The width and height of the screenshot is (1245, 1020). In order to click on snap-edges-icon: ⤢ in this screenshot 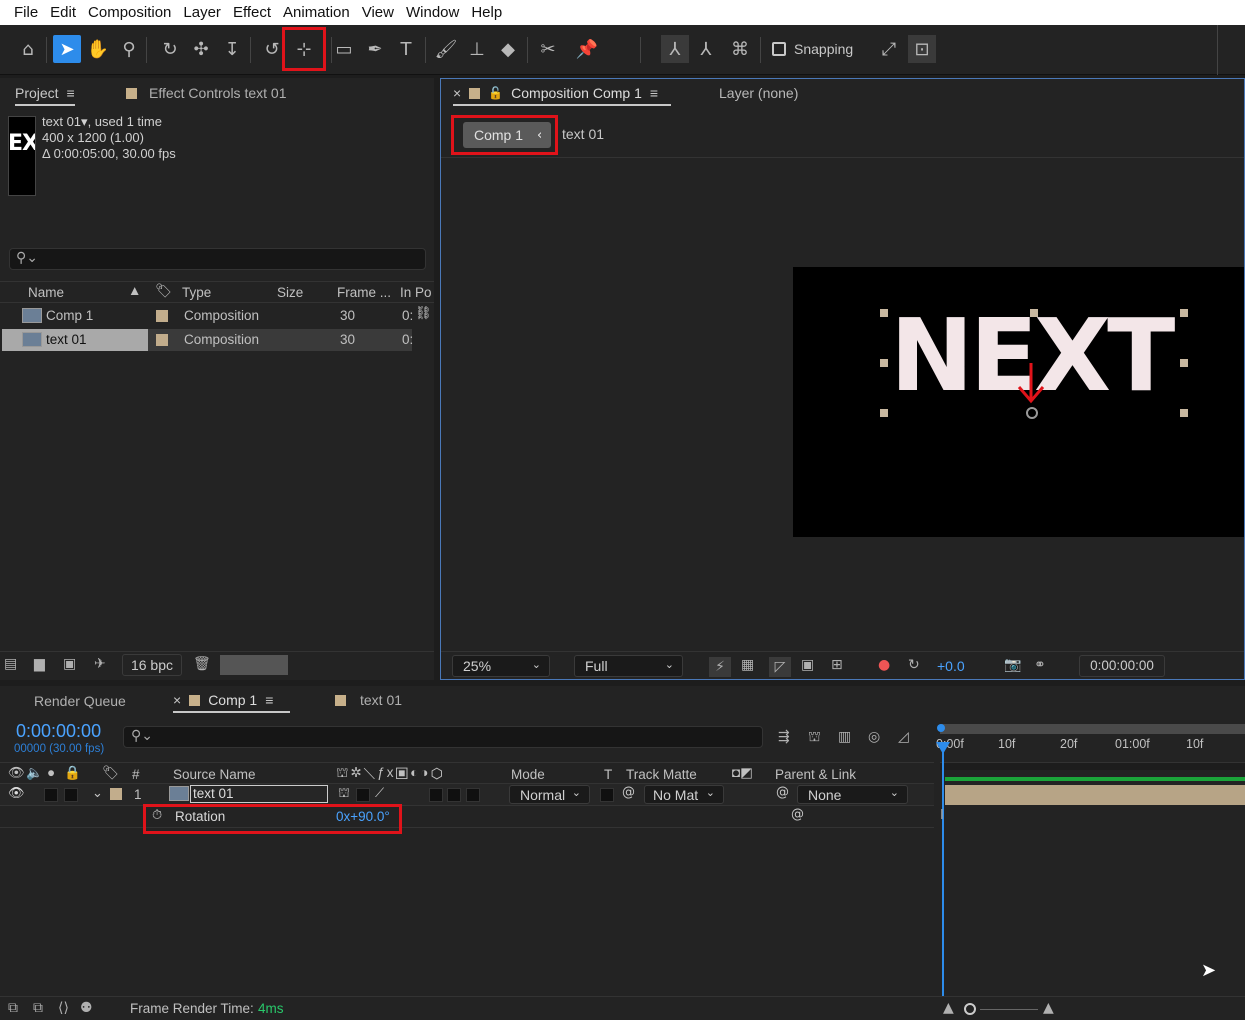, I will do `click(889, 49)`.